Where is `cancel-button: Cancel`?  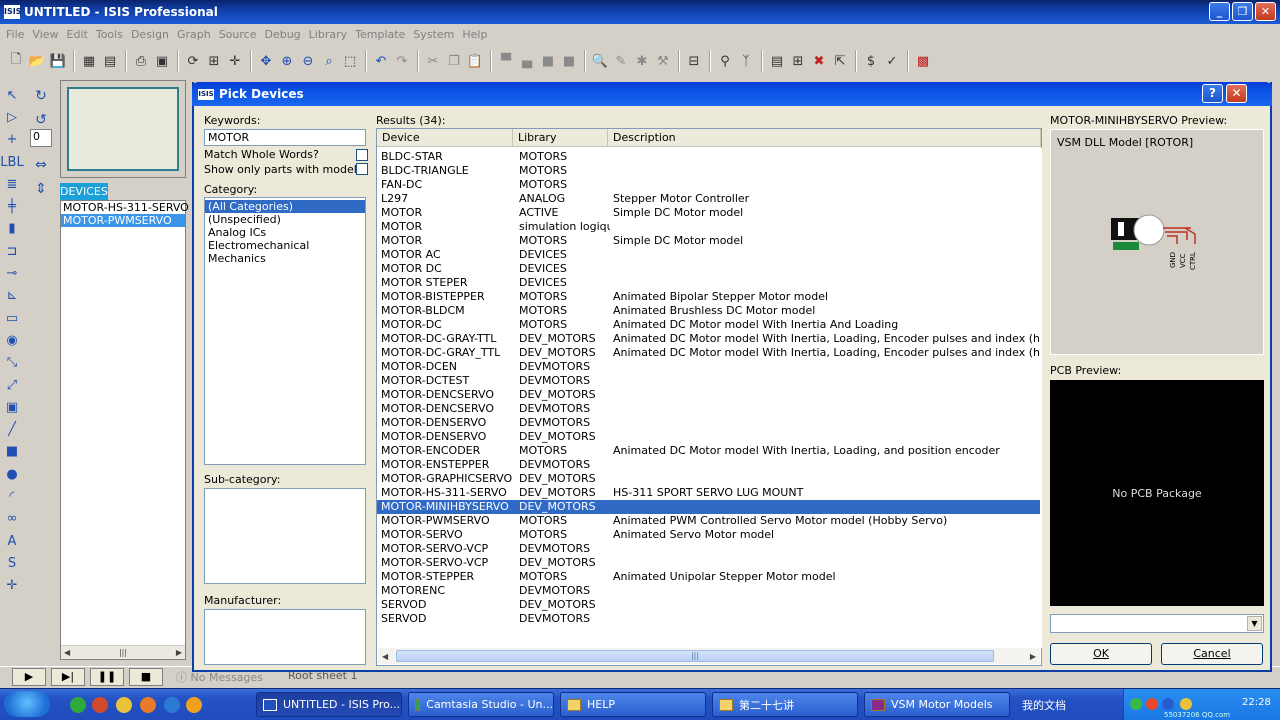 cancel-button: Cancel is located at coordinates (1212, 654).